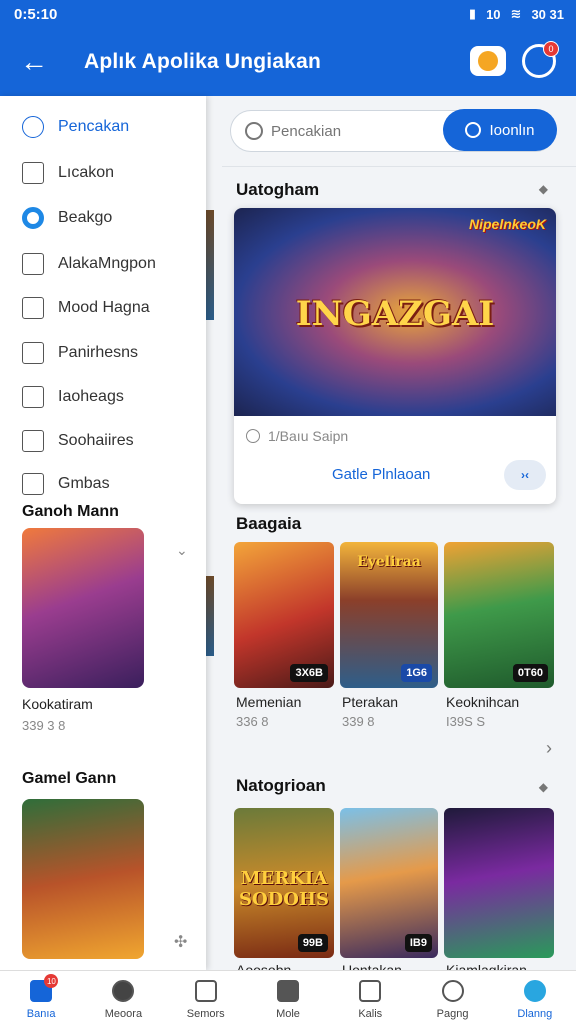 Image resolution: width=576 pixels, height=1024 pixels. Describe the element at coordinates (206, 997) in the screenshot. I see `nav-item-3: Semors` at that location.